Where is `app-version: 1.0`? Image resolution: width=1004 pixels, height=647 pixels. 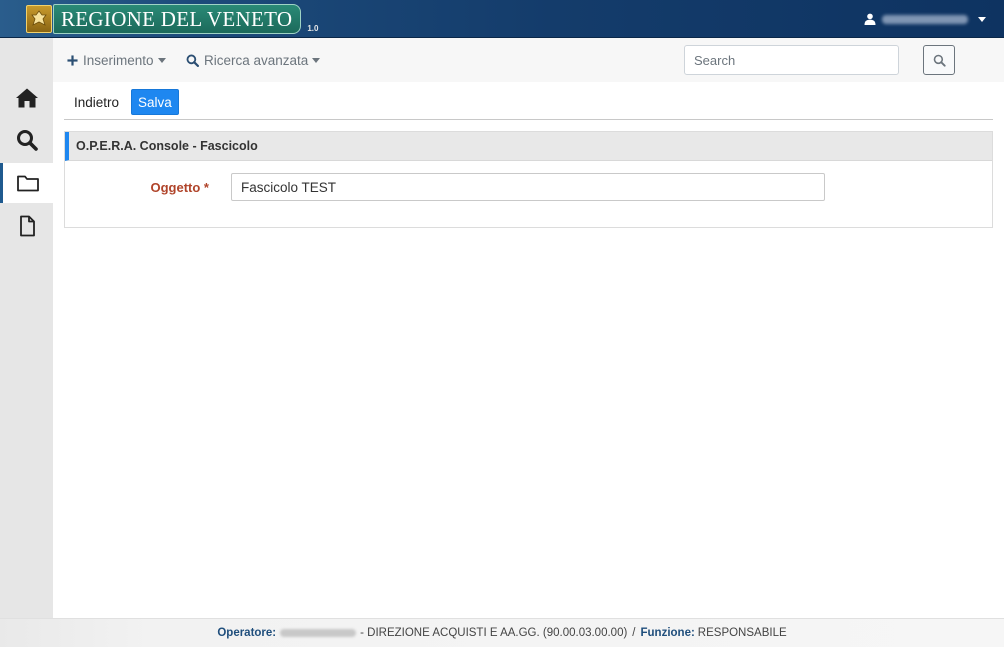
app-version: 1.0 is located at coordinates (313, 28).